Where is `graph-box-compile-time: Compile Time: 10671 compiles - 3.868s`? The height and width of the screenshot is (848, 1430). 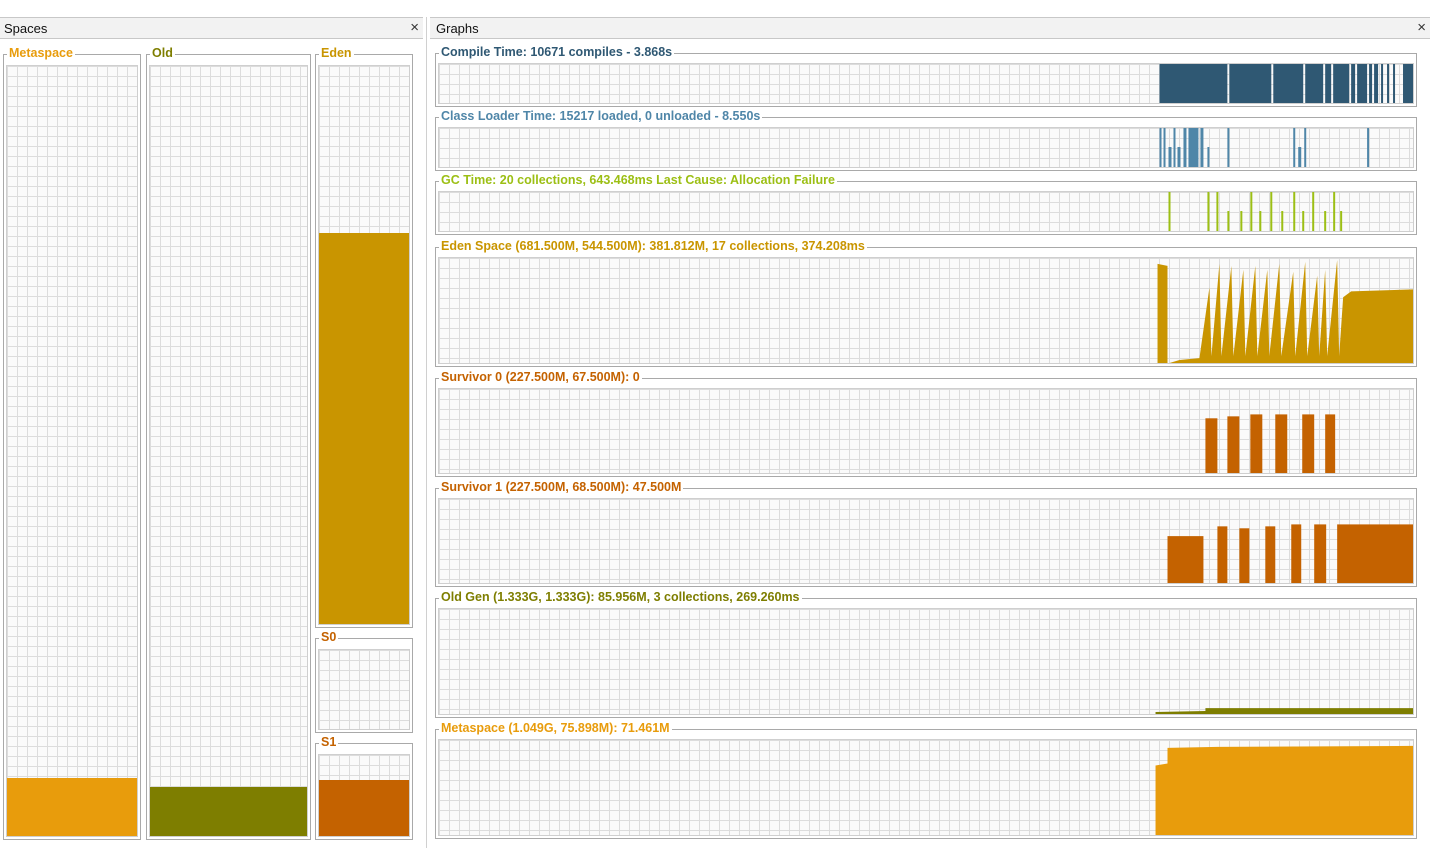 graph-box-compile-time: Compile Time: 10671 compiles - 3.868s is located at coordinates (926, 76).